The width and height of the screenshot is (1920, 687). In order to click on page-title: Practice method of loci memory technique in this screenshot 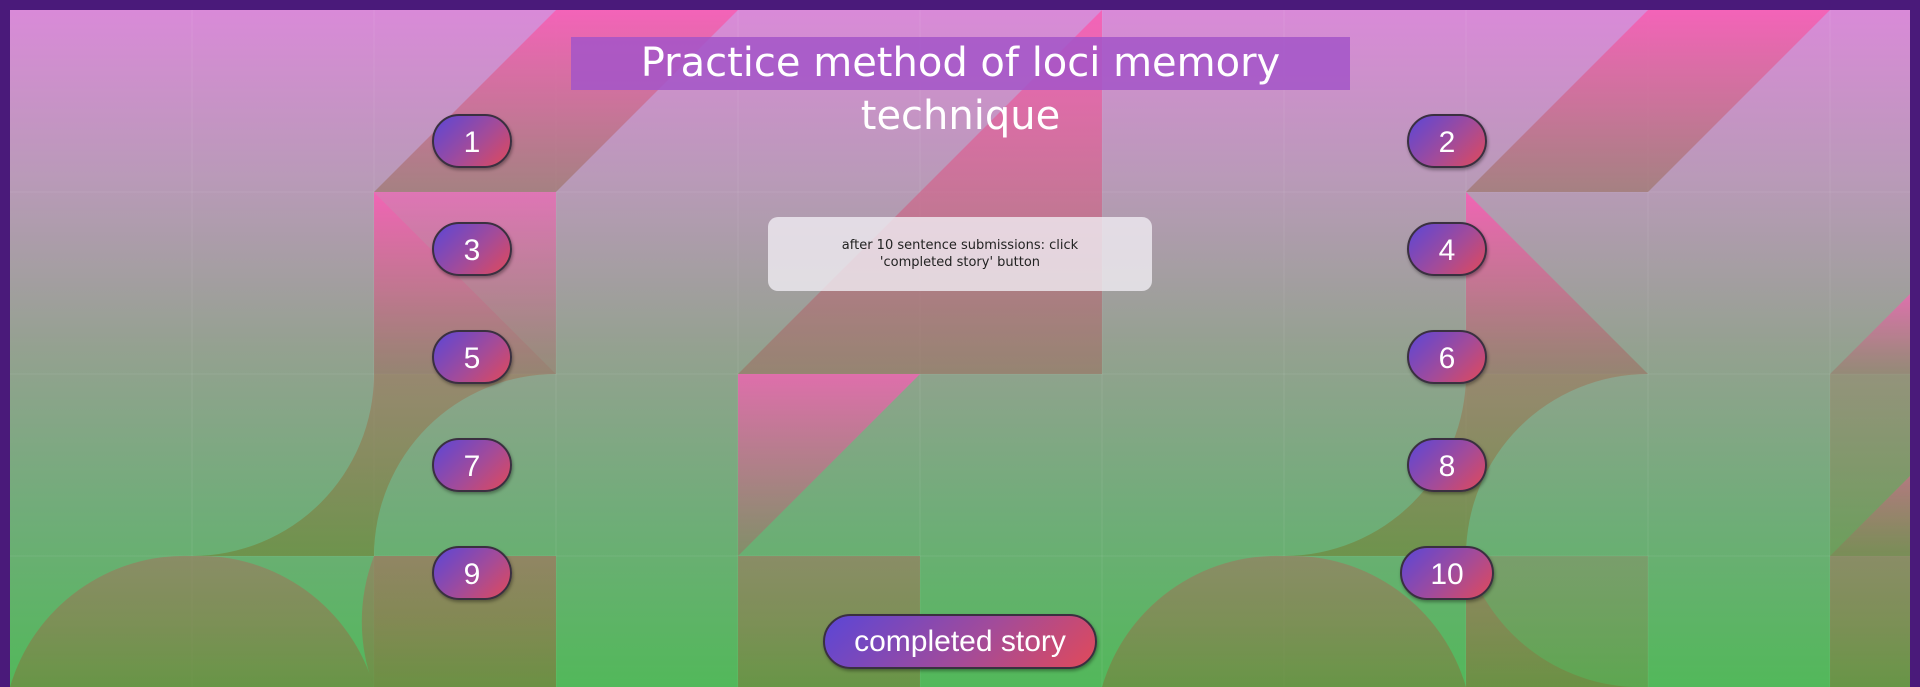, I will do `click(960, 88)`.